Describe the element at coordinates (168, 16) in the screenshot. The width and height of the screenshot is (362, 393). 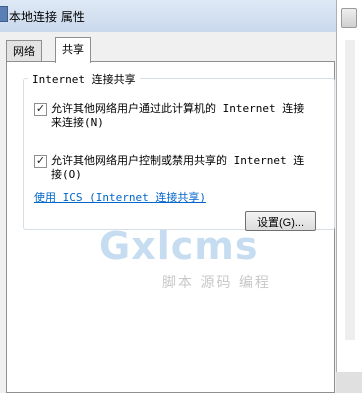
I see `title-bar: 本地连接 属性` at that location.